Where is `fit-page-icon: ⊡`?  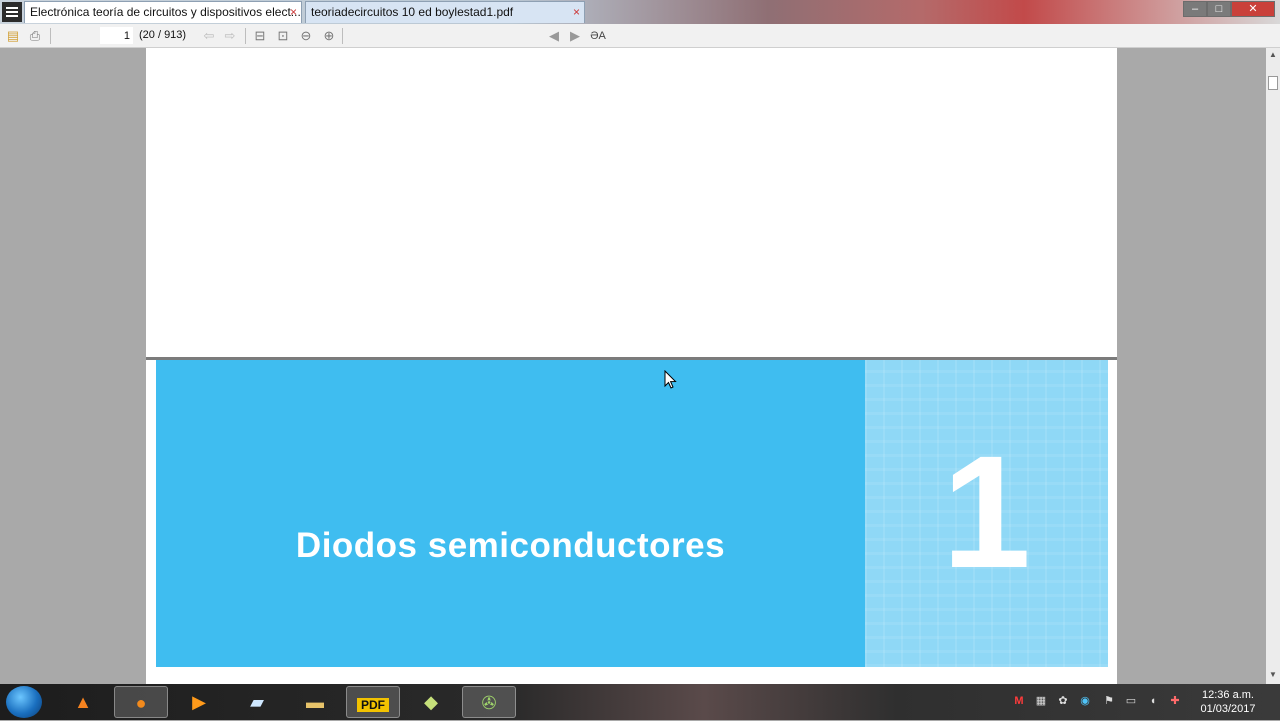 fit-page-icon: ⊡ is located at coordinates (283, 36).